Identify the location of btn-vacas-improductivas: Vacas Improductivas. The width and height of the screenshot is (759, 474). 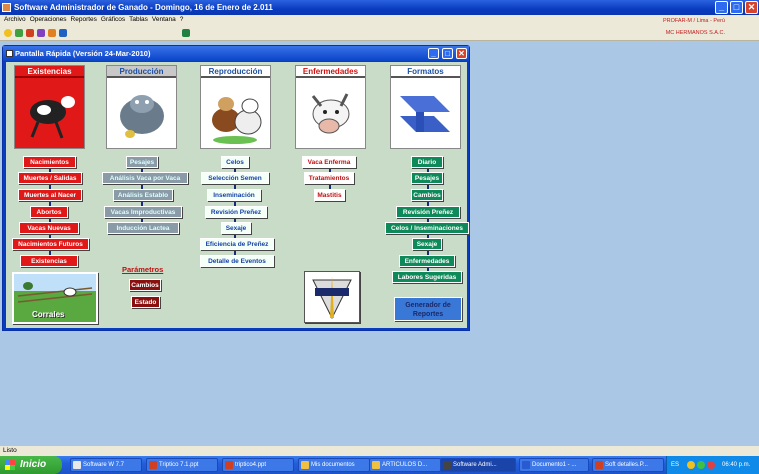
(143, 212).